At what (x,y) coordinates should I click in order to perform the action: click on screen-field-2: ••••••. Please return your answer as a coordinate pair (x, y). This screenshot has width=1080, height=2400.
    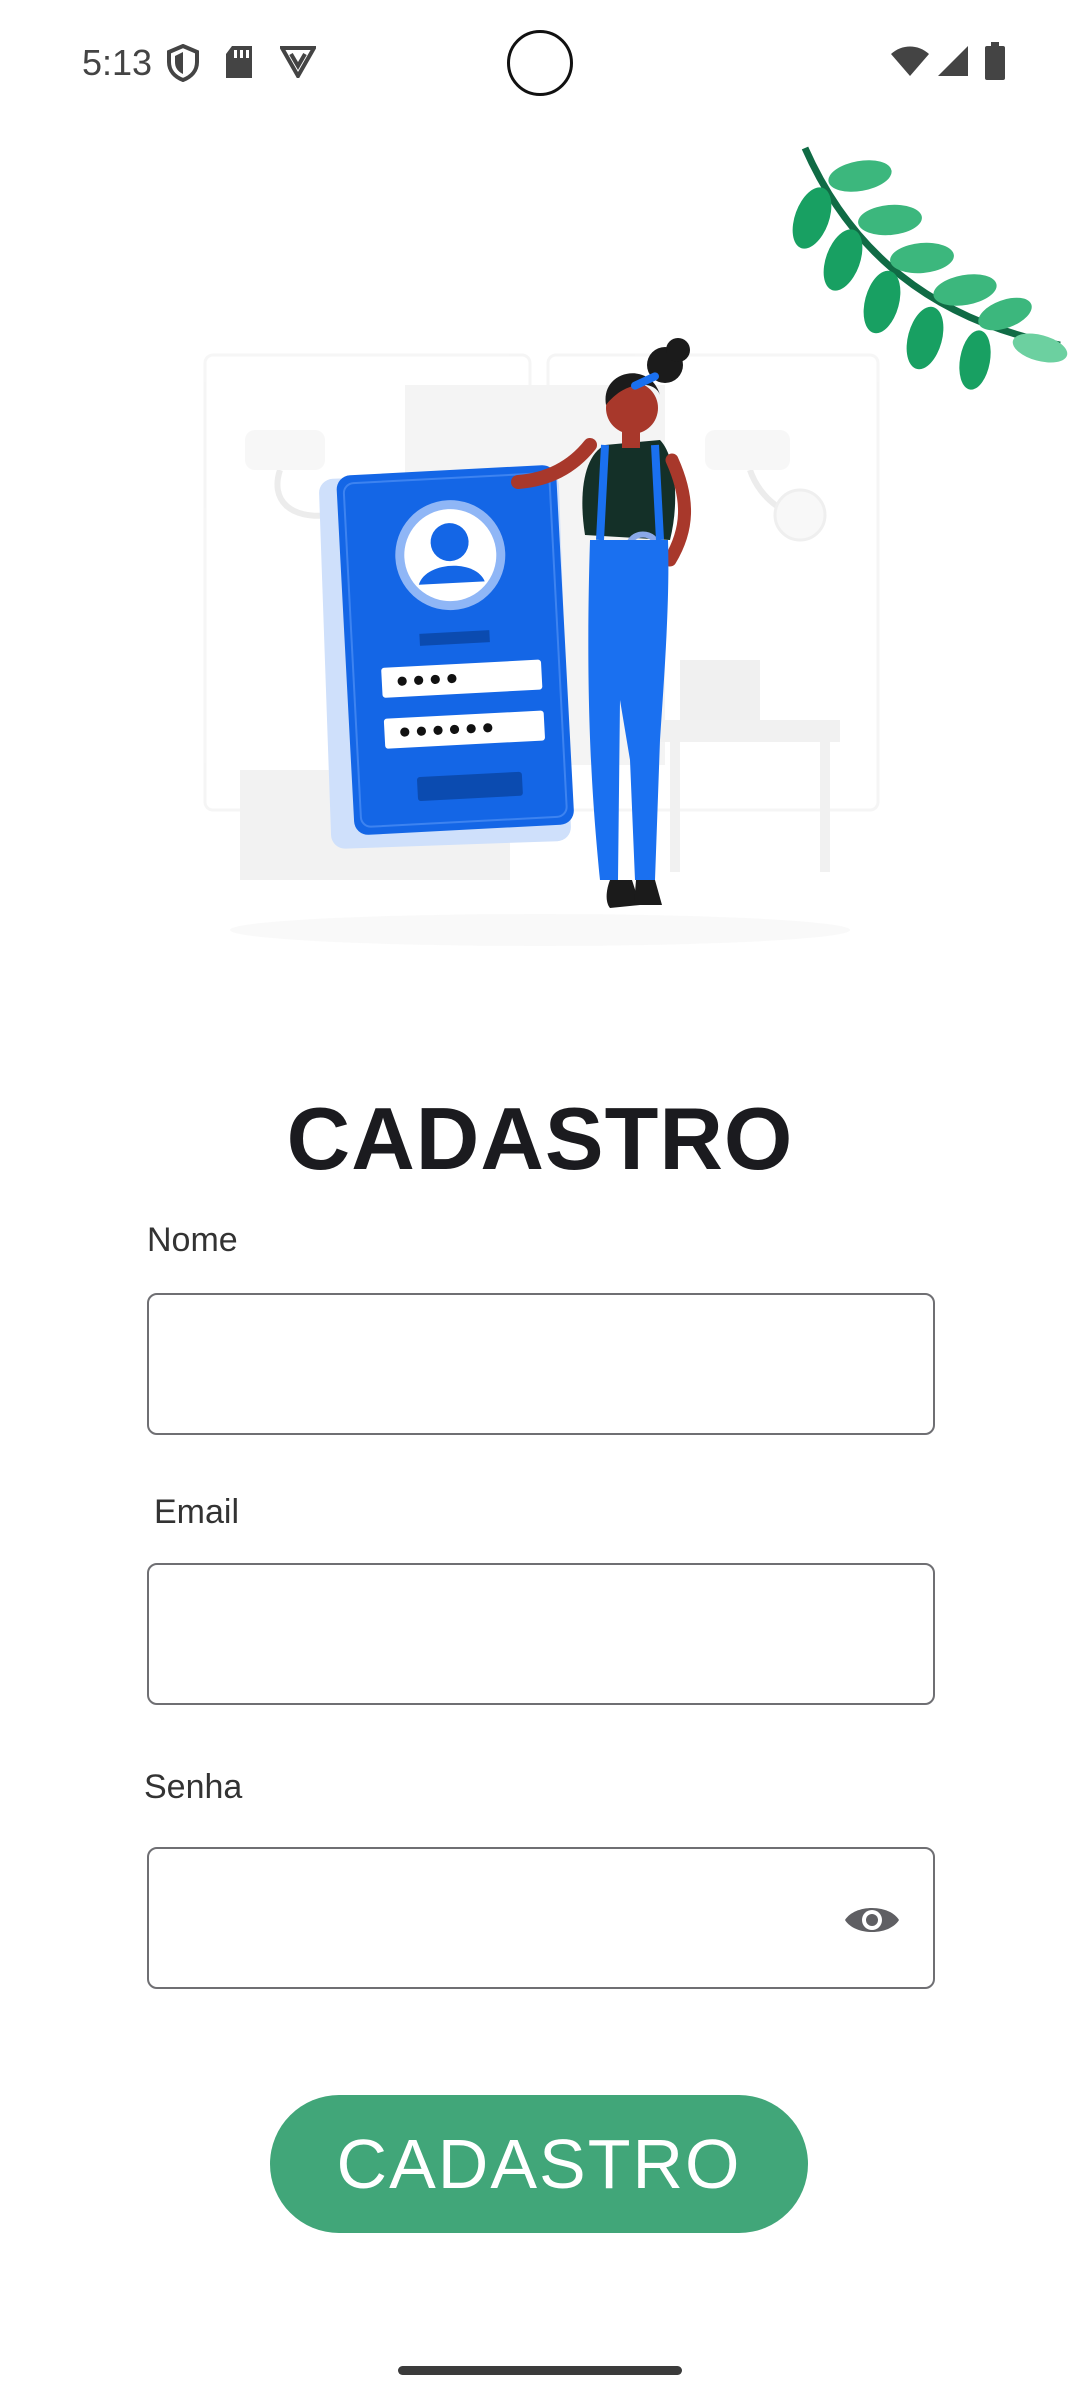
    Looking at the image, I should click on (446, 731).